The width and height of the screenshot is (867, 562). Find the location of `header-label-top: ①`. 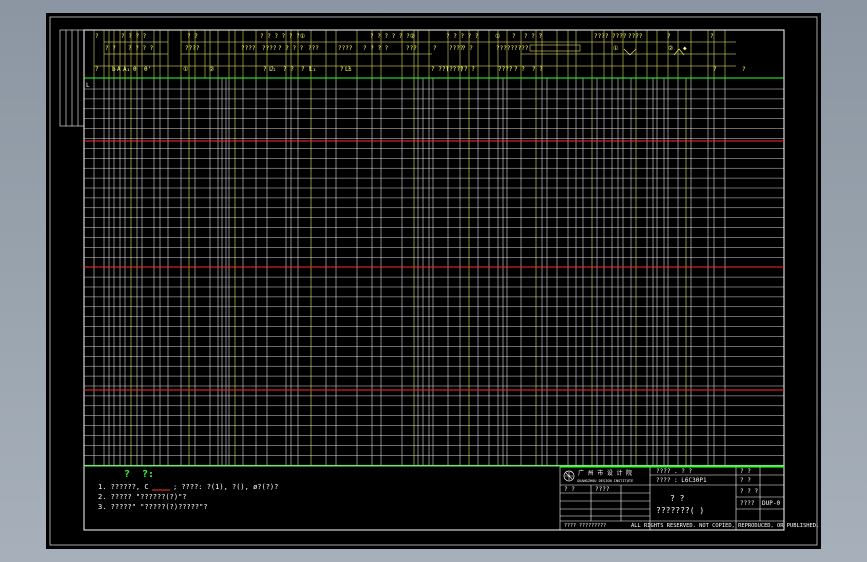

header-label-top: ① is located at coordinates (497, 36).